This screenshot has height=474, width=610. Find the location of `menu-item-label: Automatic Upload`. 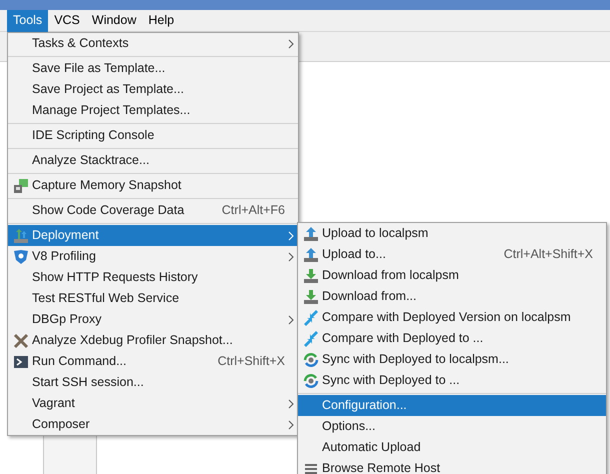

menu-item-label: Automatic Upload is located at coordinates (372, 447).